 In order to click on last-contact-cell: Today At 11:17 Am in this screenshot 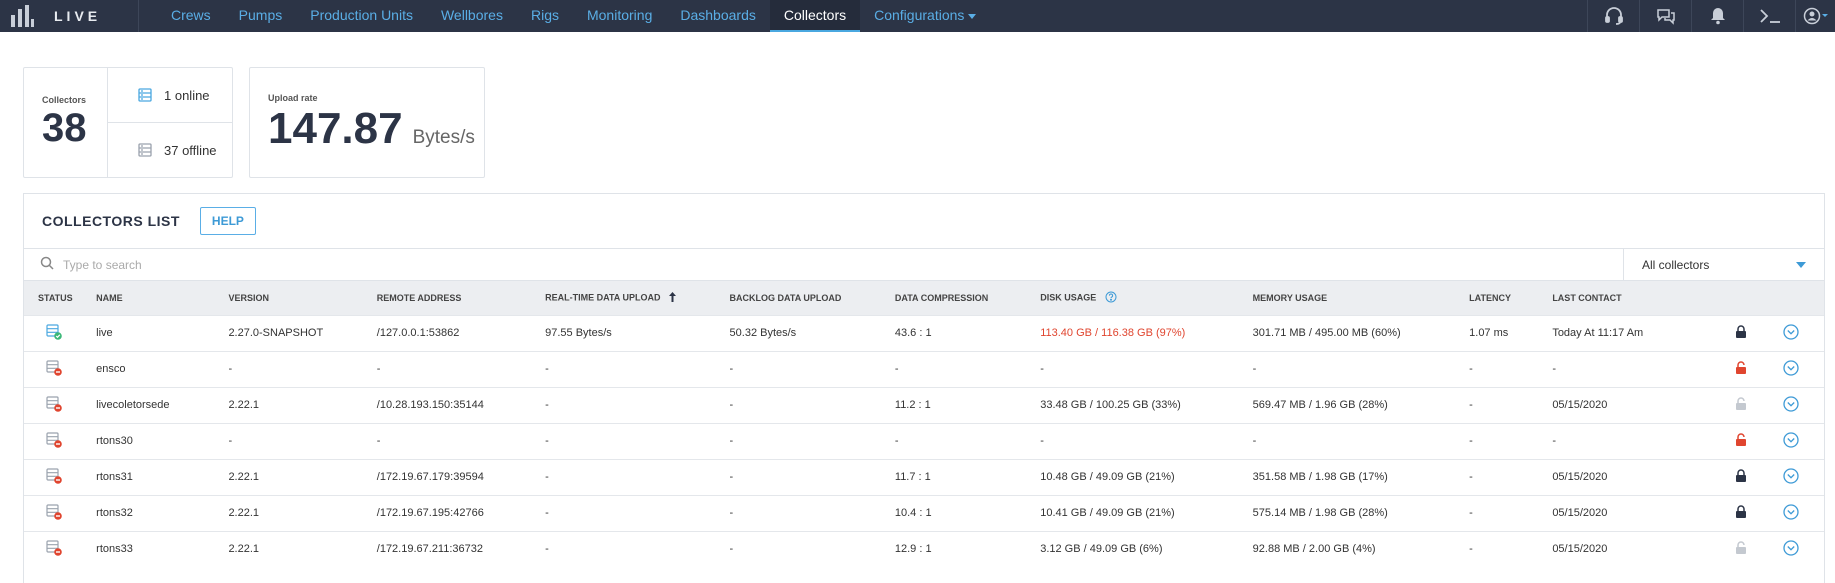, I will do `click(1643, 332)`.